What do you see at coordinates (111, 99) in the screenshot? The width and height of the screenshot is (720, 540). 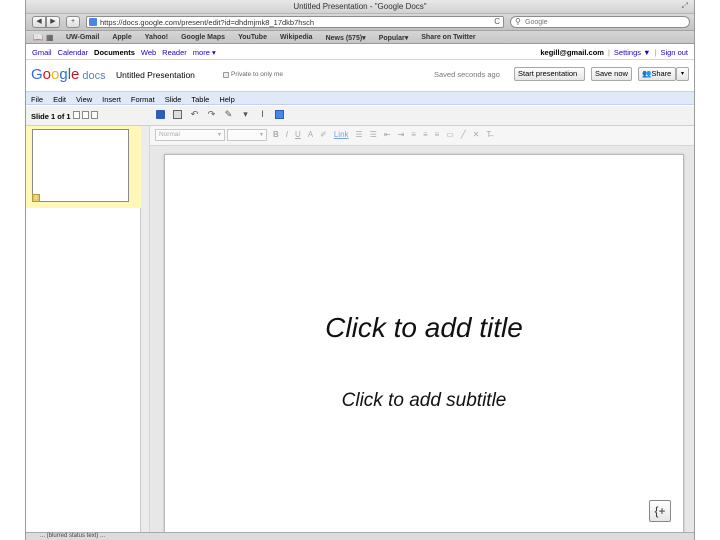 I see `menu-insert: Insert` at bounding box center [111, 99].